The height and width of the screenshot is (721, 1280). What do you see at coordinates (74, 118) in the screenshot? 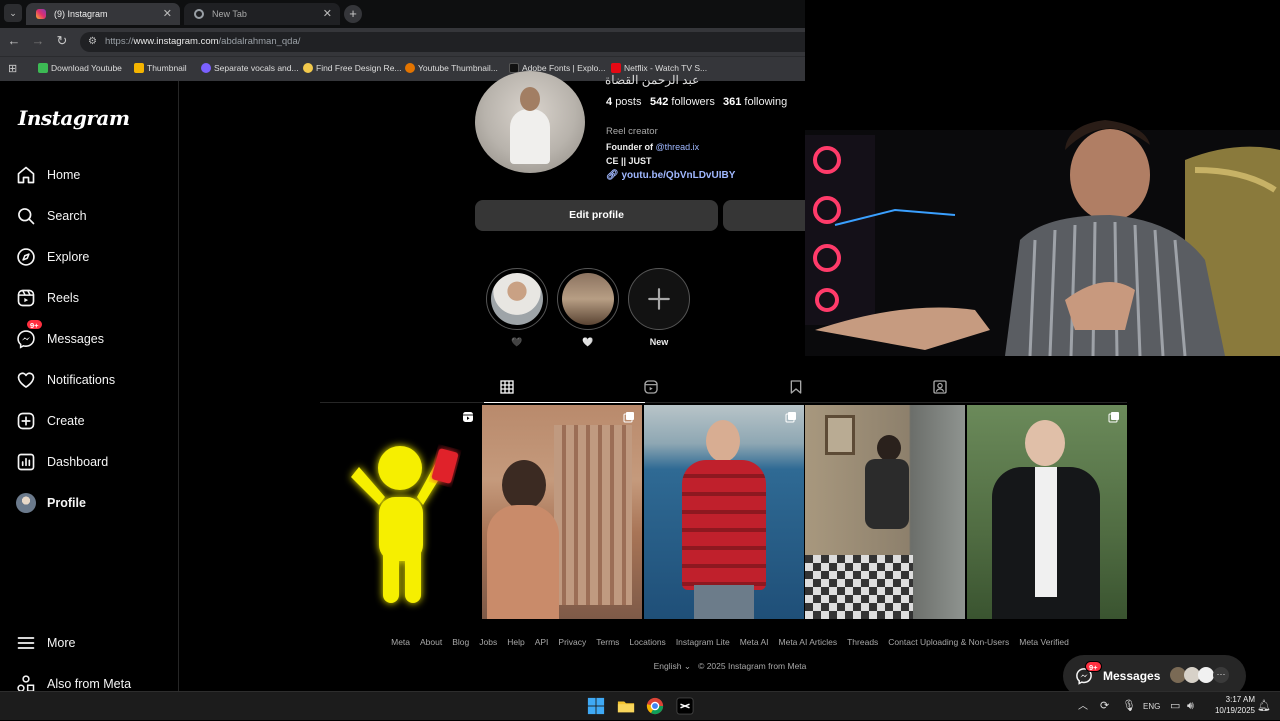
I see `instagram-logo: Instagram` at bounding box center [74, 118].